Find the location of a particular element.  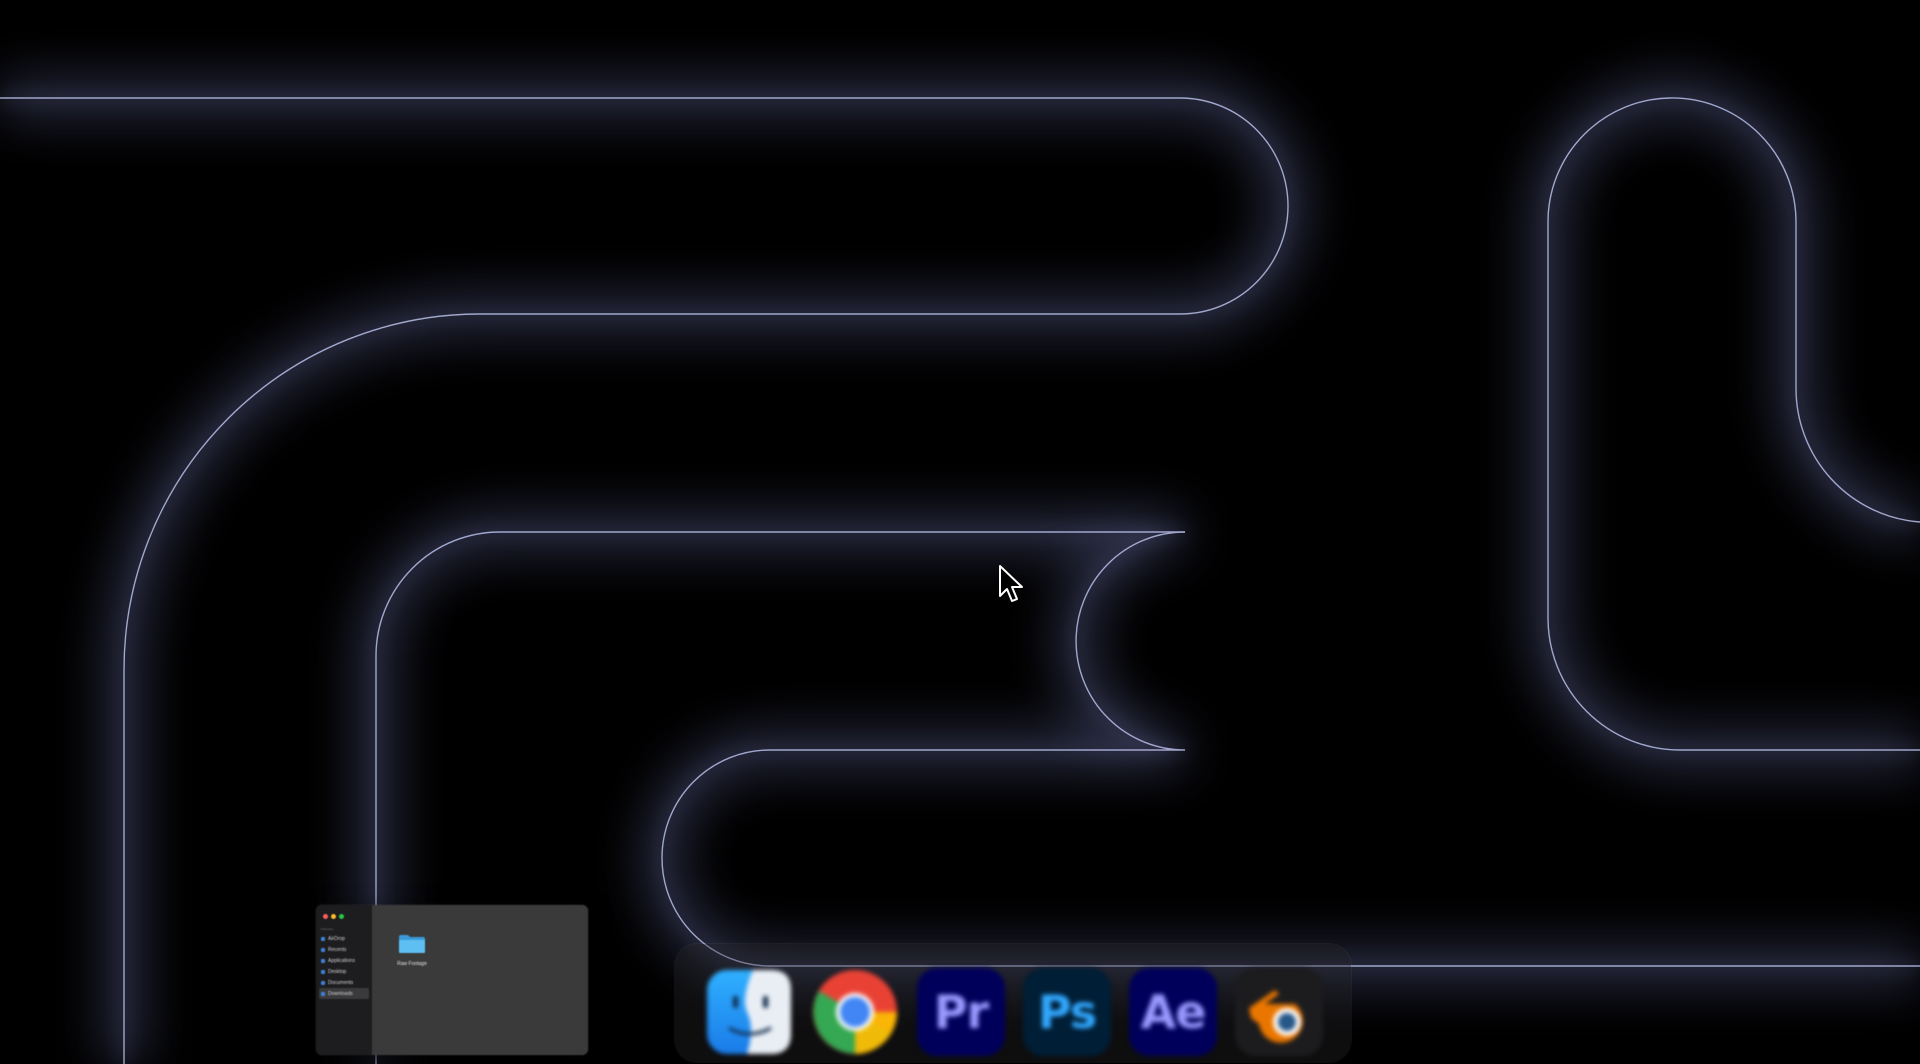

sidebar-item-desktop: Desktop is located at coordinates (344, 971).